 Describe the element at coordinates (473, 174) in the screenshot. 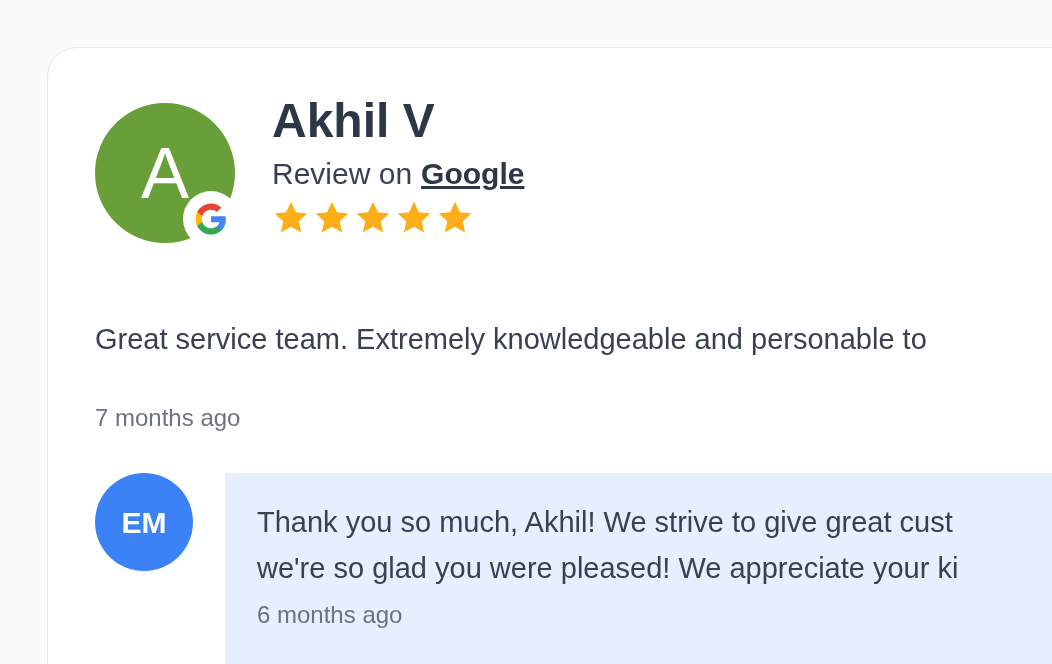

I see `google-link: Google` at that location.